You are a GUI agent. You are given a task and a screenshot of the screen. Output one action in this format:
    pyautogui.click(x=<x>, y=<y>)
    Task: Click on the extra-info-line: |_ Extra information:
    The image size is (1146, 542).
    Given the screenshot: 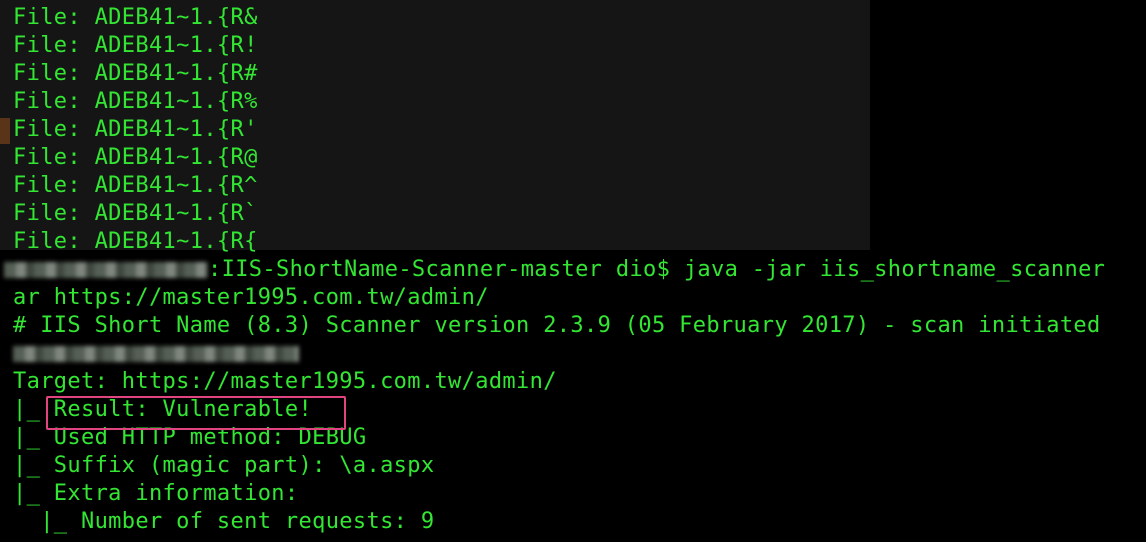 What is the action you would take?
    pyautogui.click(x=156, y=493)
    